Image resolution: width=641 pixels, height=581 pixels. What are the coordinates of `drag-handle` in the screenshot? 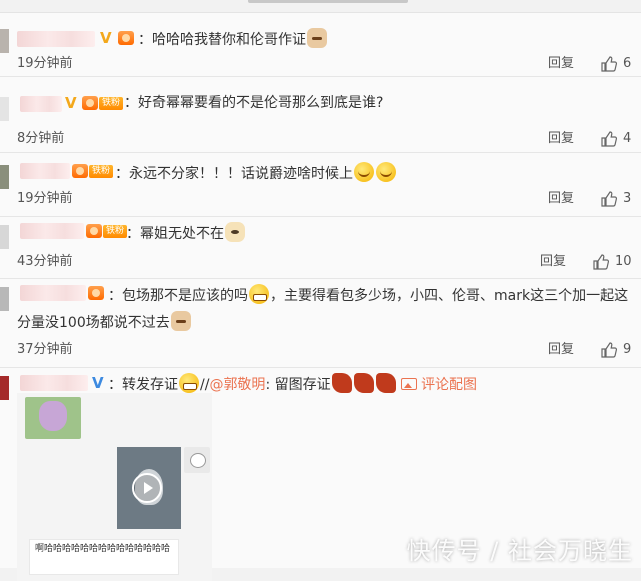 It's located at (328, 1).